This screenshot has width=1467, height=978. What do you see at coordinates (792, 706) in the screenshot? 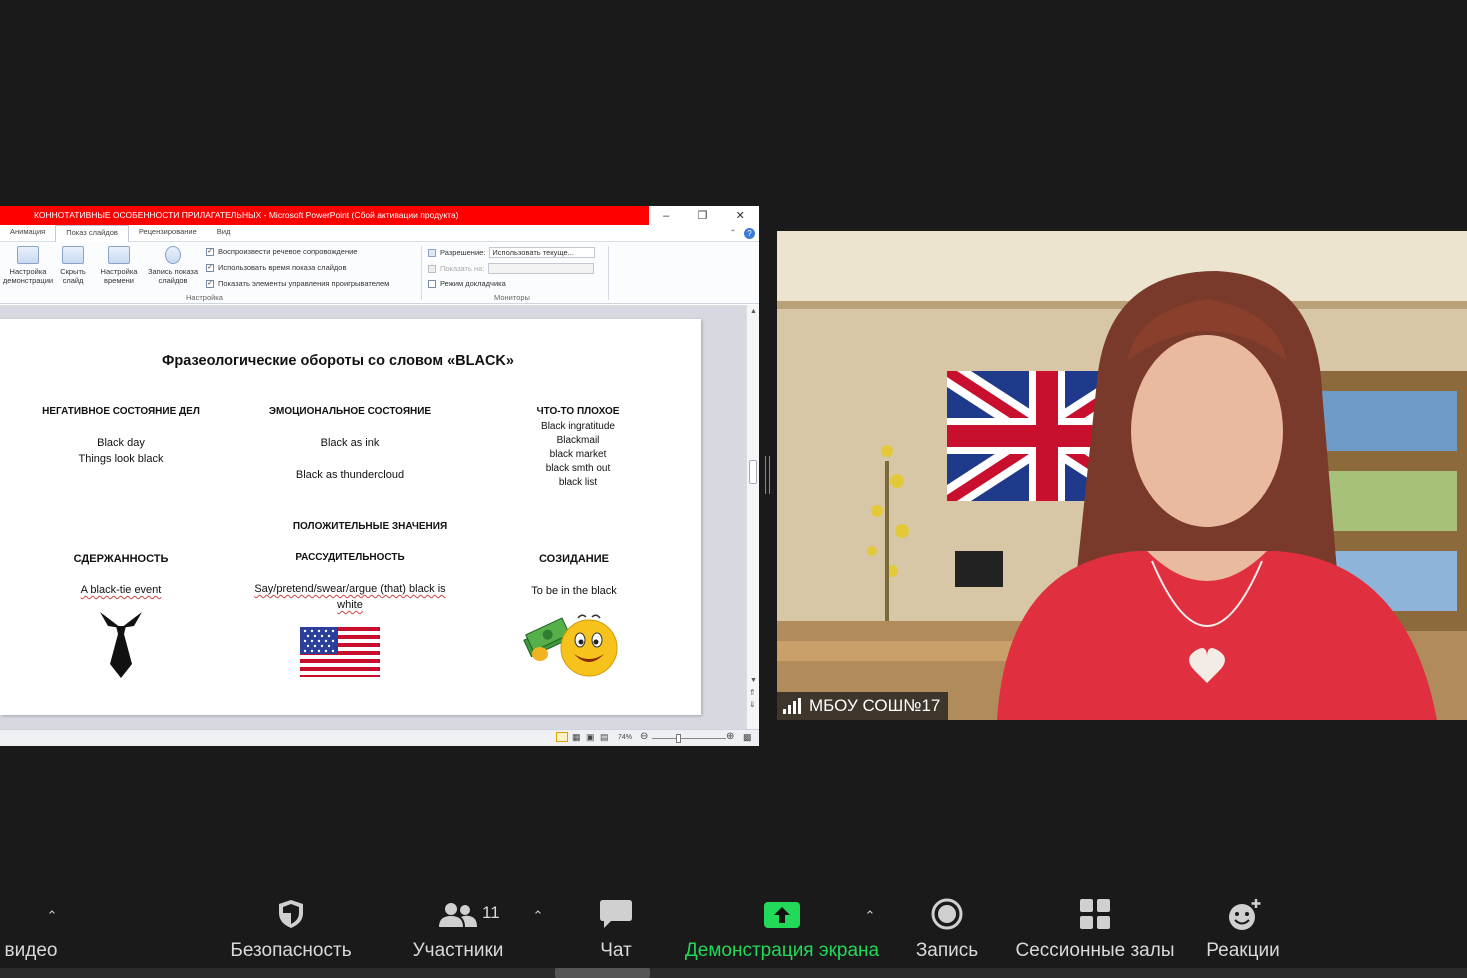
I see `connection-signal-icon` at bounding box center [792, 706].